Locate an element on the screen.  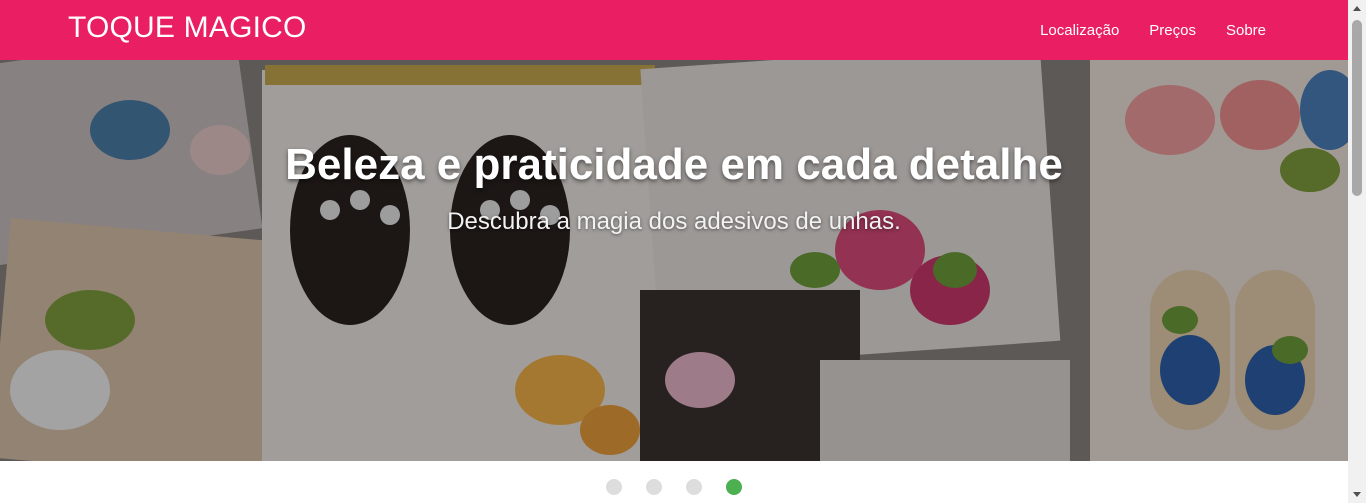
nav-link-localizacao: Localização is located at coordinates (1079, 30).